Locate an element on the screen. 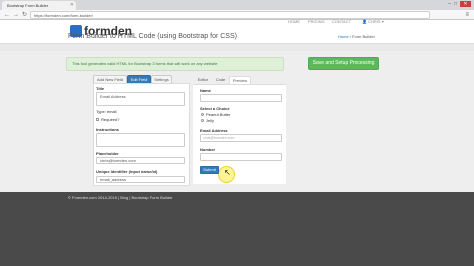  tab-preview: Preview is located at coordinates (240, 80).